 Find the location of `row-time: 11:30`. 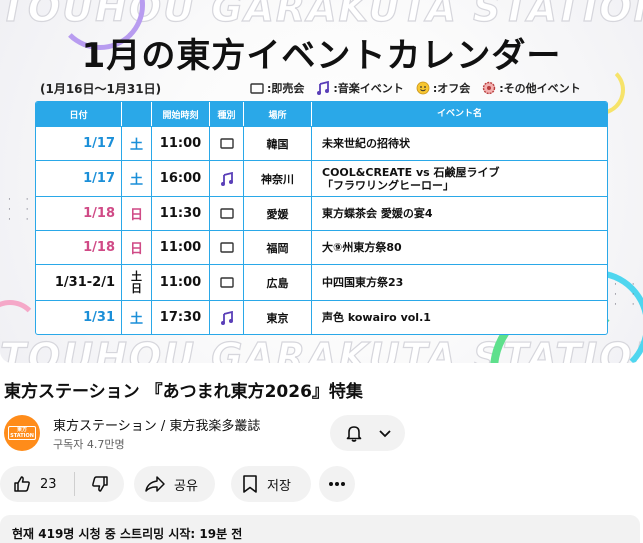

row-time: 11:30 is located at coordinates (180, 213).